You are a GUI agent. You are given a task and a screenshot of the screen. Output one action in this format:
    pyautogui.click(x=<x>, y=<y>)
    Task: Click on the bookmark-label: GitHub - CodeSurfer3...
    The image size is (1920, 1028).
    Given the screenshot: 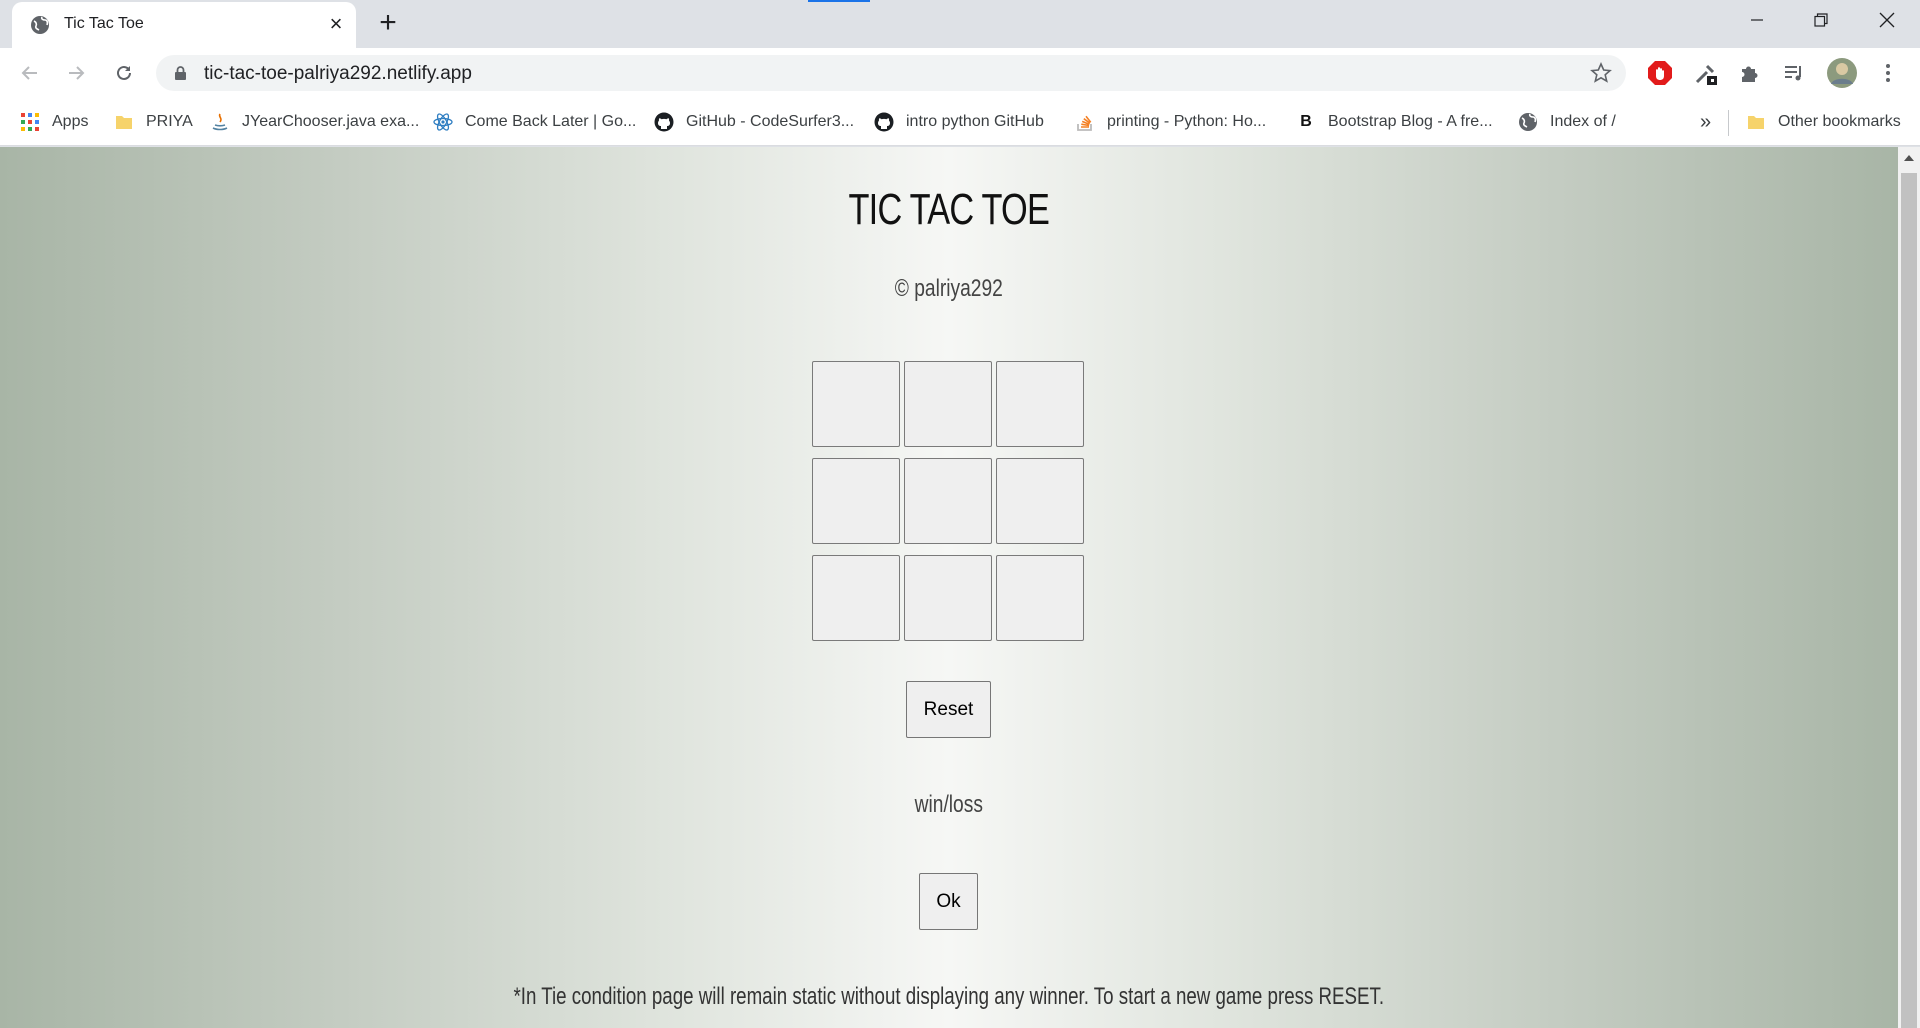 What is the action you would take?
    pyautogui.click(x=770, y=121)
    